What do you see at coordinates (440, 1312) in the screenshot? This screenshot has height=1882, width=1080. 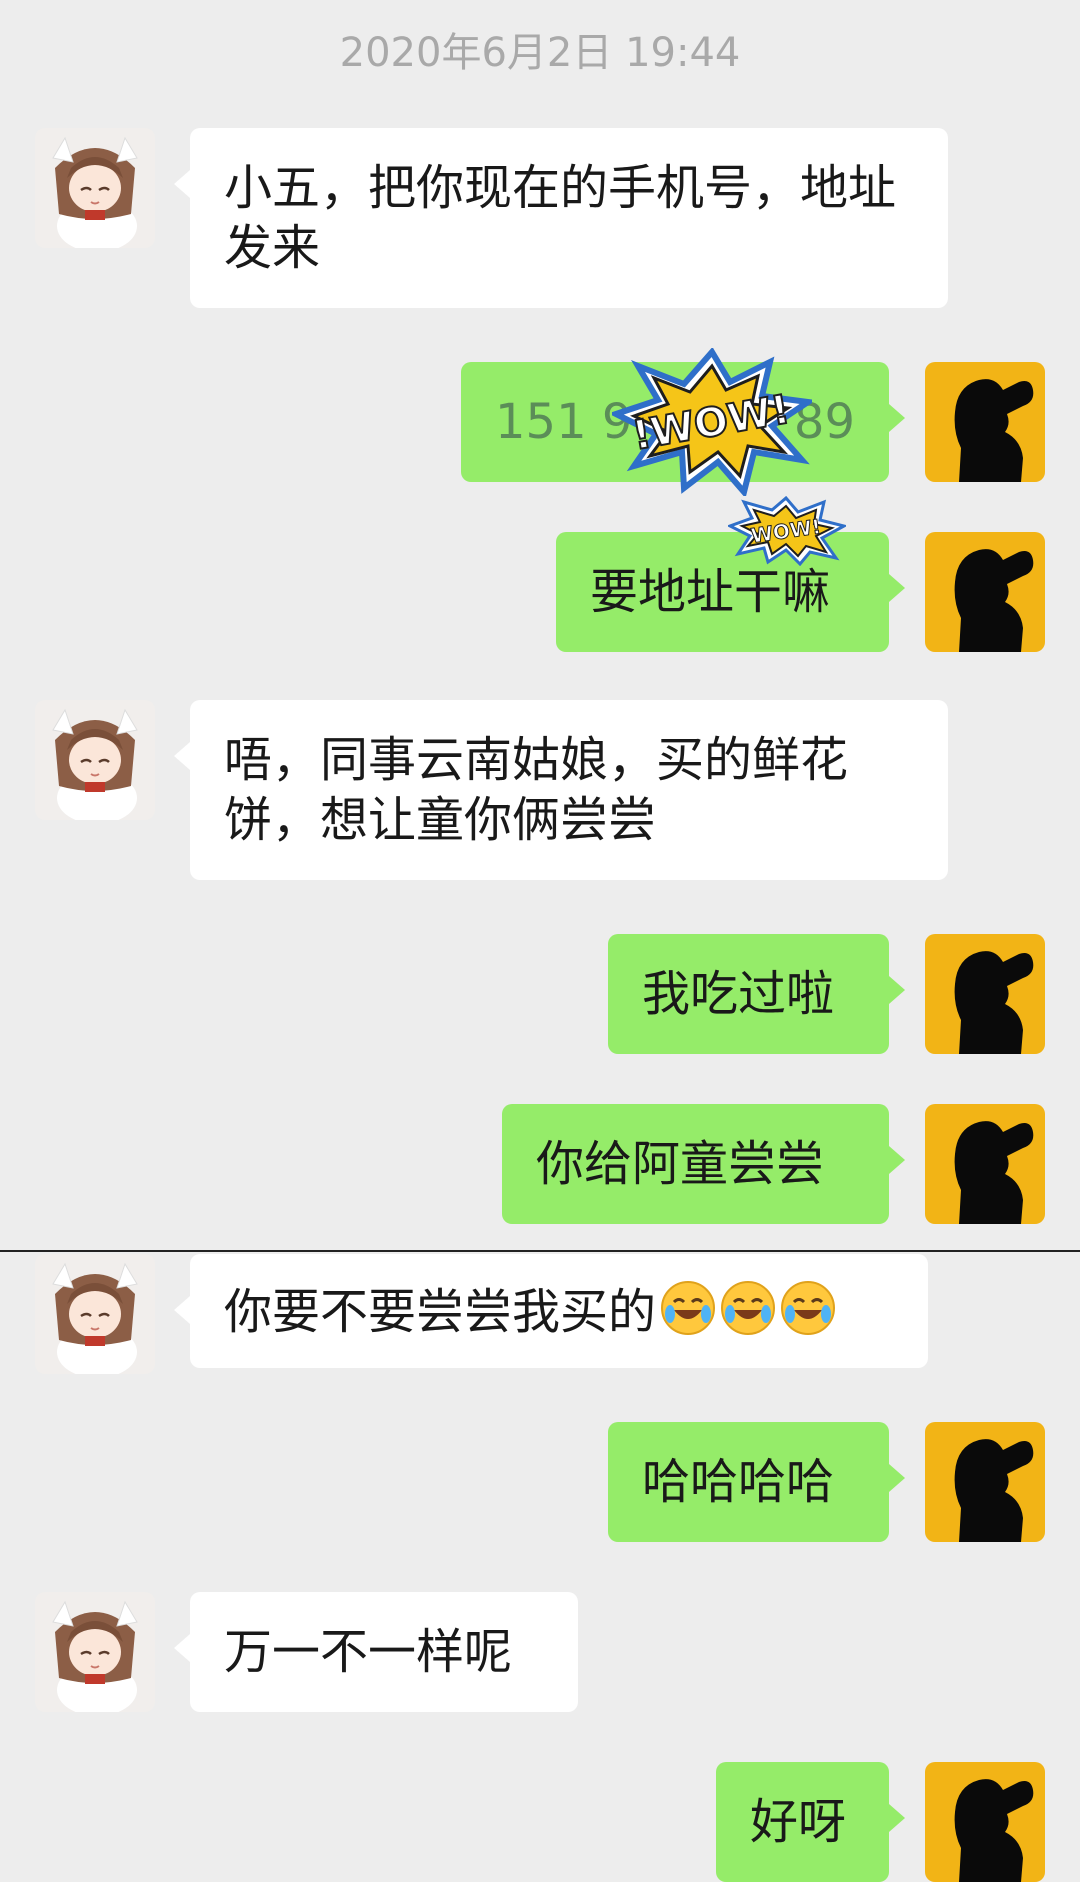 I see `message-text: 你要不要尝尝我买的` at bounding box center [440, 1312].